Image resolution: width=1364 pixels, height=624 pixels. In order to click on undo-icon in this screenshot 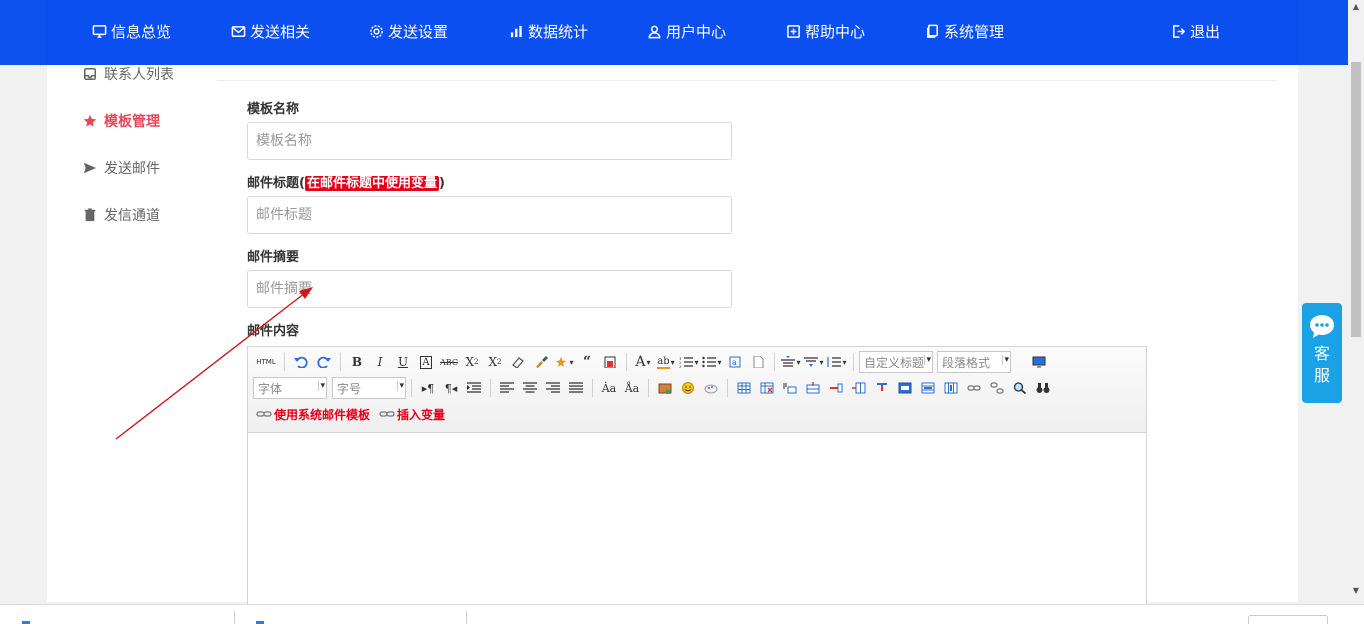, I will do `click(301, 362)`.